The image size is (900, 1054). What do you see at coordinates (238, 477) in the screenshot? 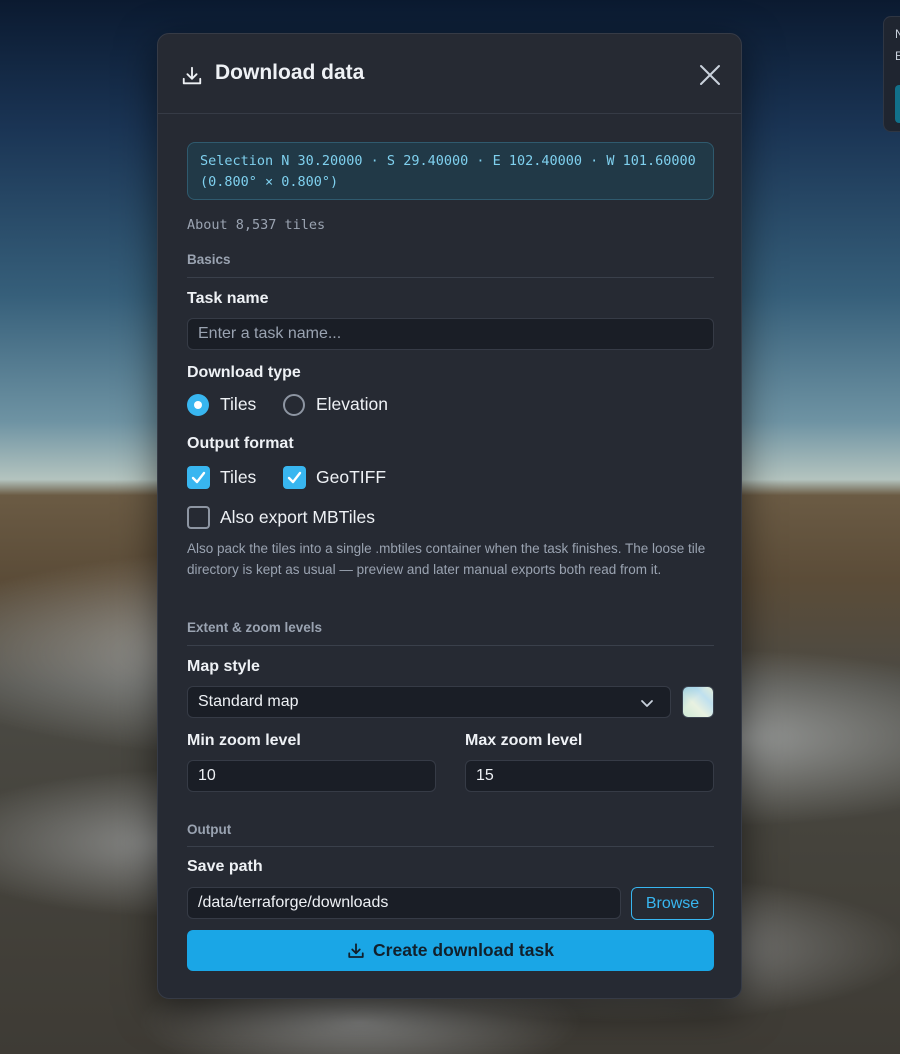
I see `checkbox-tiles-label: Tiles` at bounding box center [238, 477].